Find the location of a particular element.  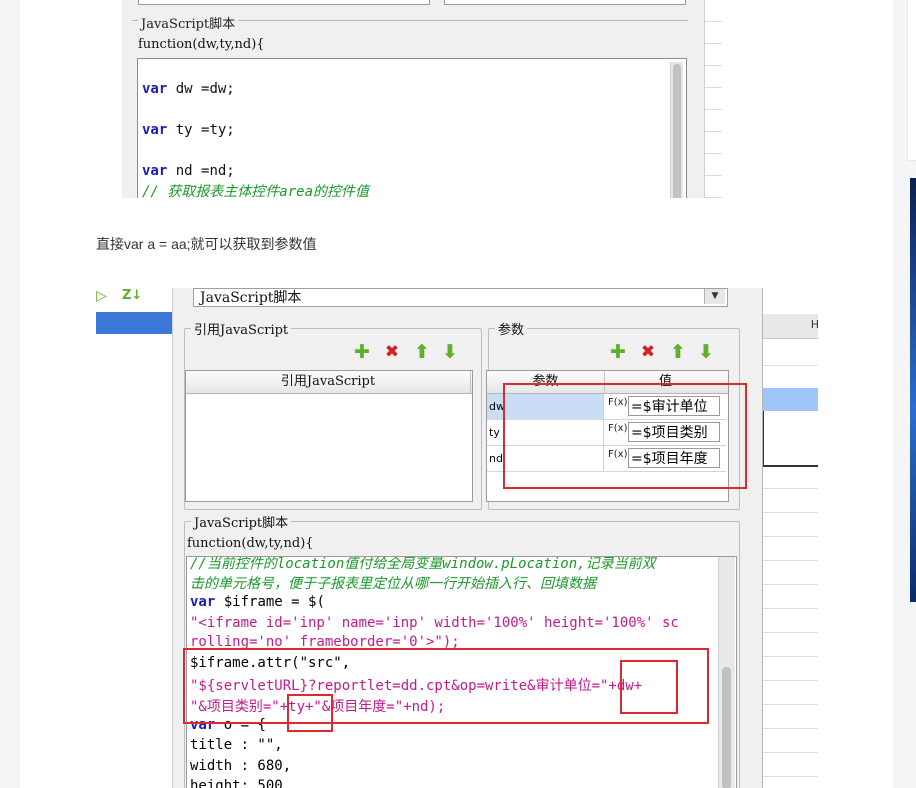

delete-param-icon: ✖ is located at coordinates (648, 352).